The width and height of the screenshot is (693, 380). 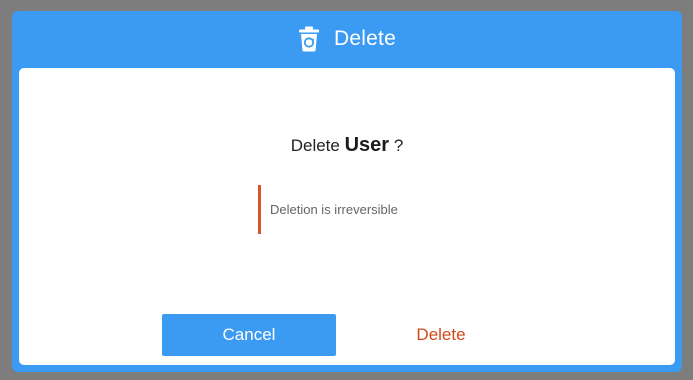 I want to click on warning-message: Deletion is irreversible, so click(x=328, y=209).